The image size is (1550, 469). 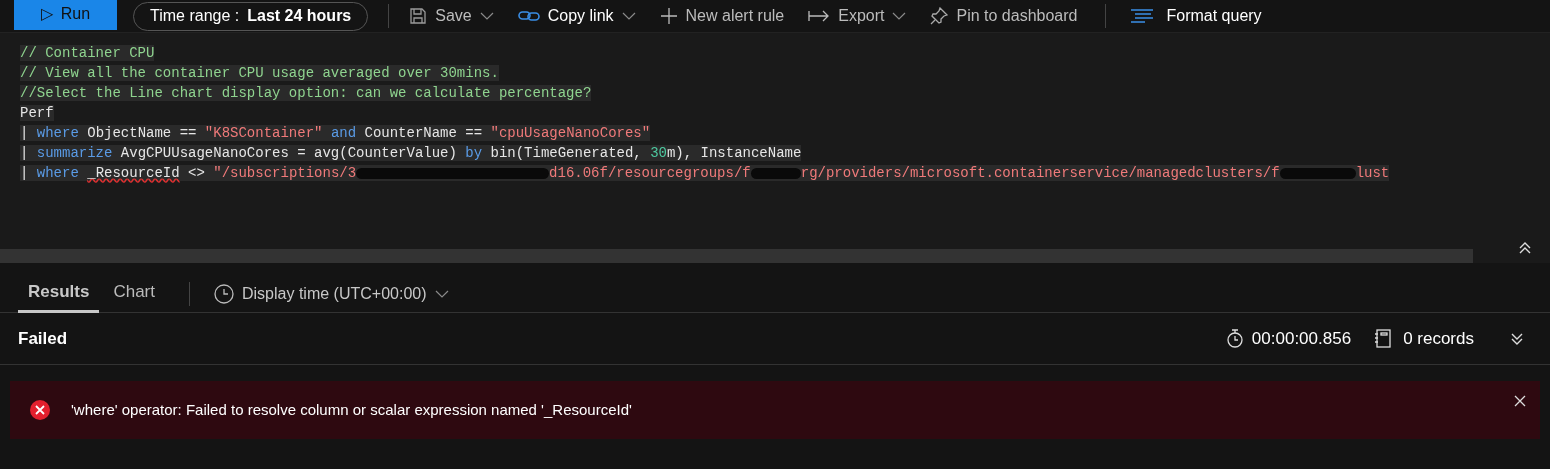 I want to click on code-token: and, so click(x=343, y=133).